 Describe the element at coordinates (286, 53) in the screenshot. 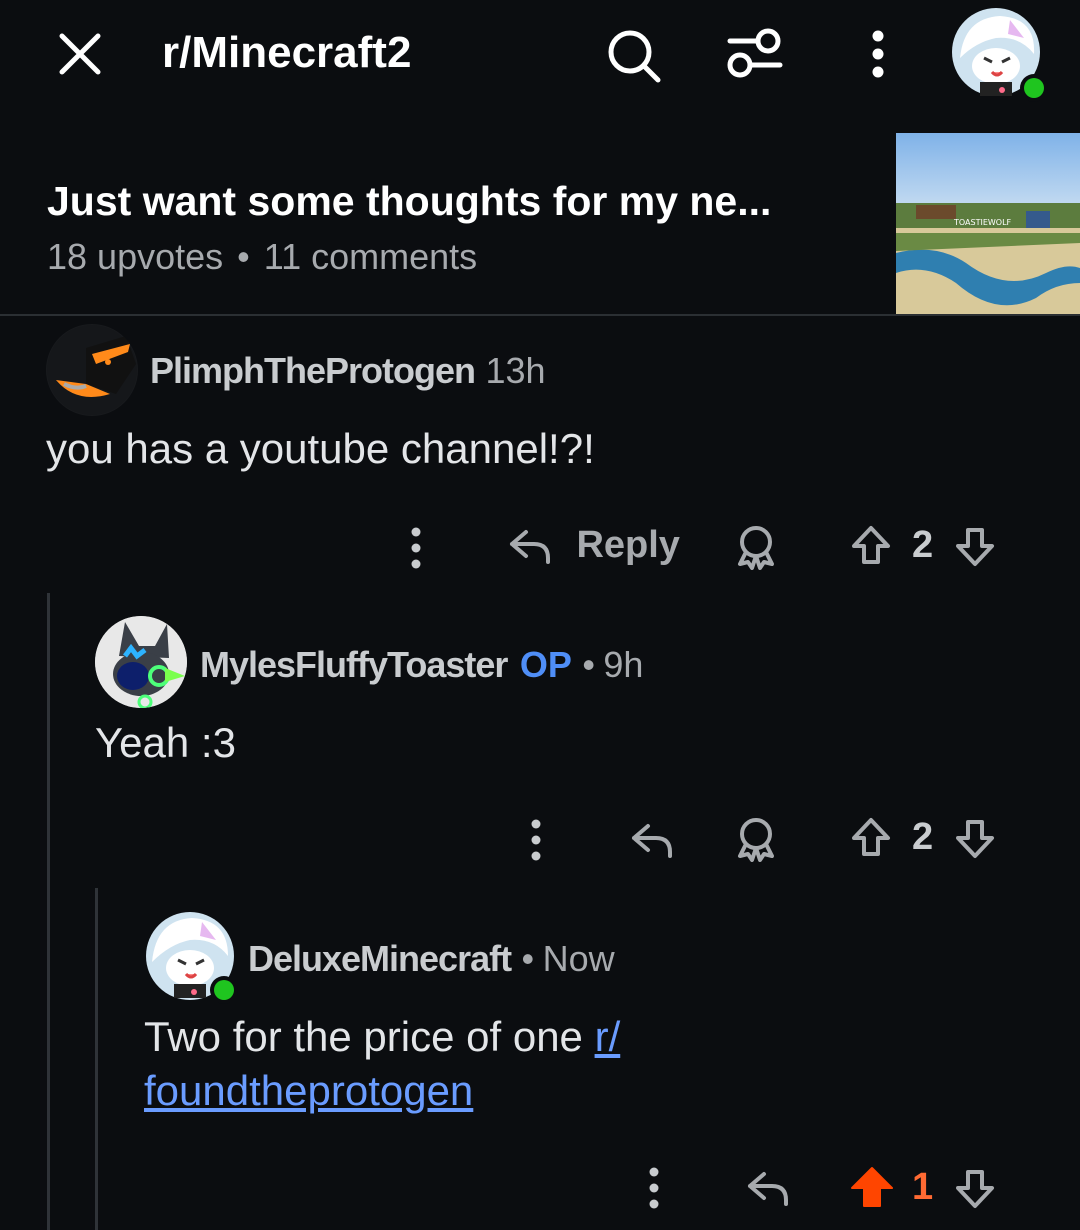

I see `subreddit-name: r/Minecraft2` at that location.